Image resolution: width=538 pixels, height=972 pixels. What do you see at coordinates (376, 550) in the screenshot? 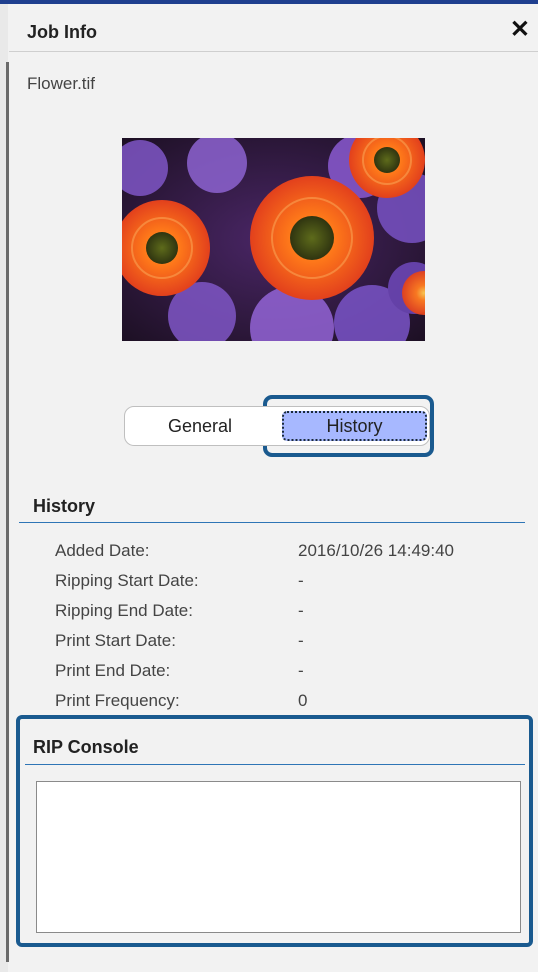
I see `history-value: 2016/10/26 14:49:40` at bounding box center [376, 550].